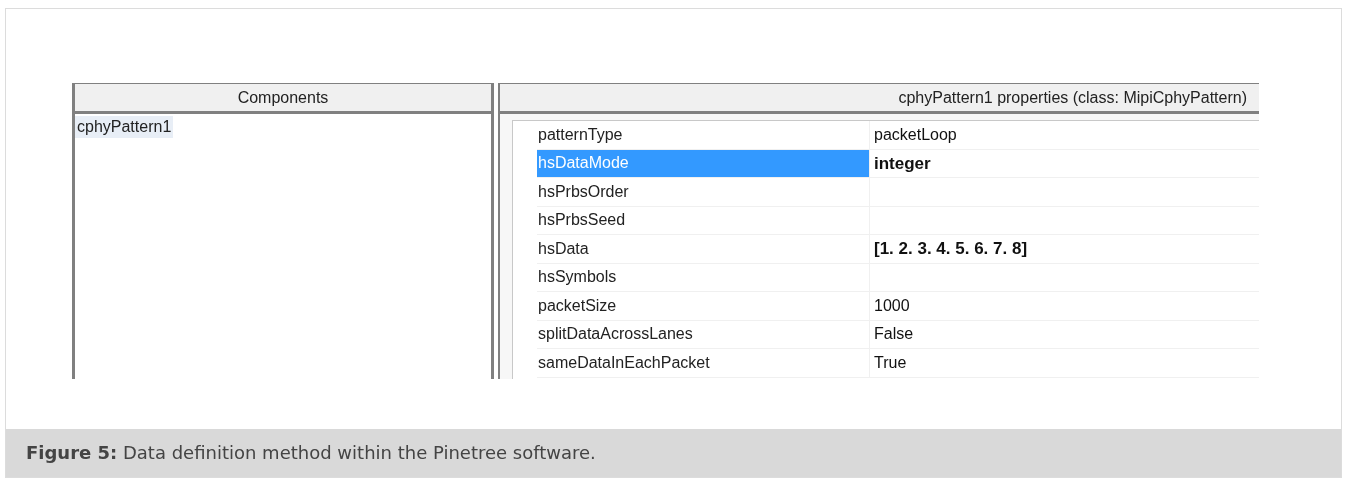 Image resolution: width=1347 pixels, height=485 pixels. I want to click on property-name: splitDataAcrossLanes, so click(703, 334).